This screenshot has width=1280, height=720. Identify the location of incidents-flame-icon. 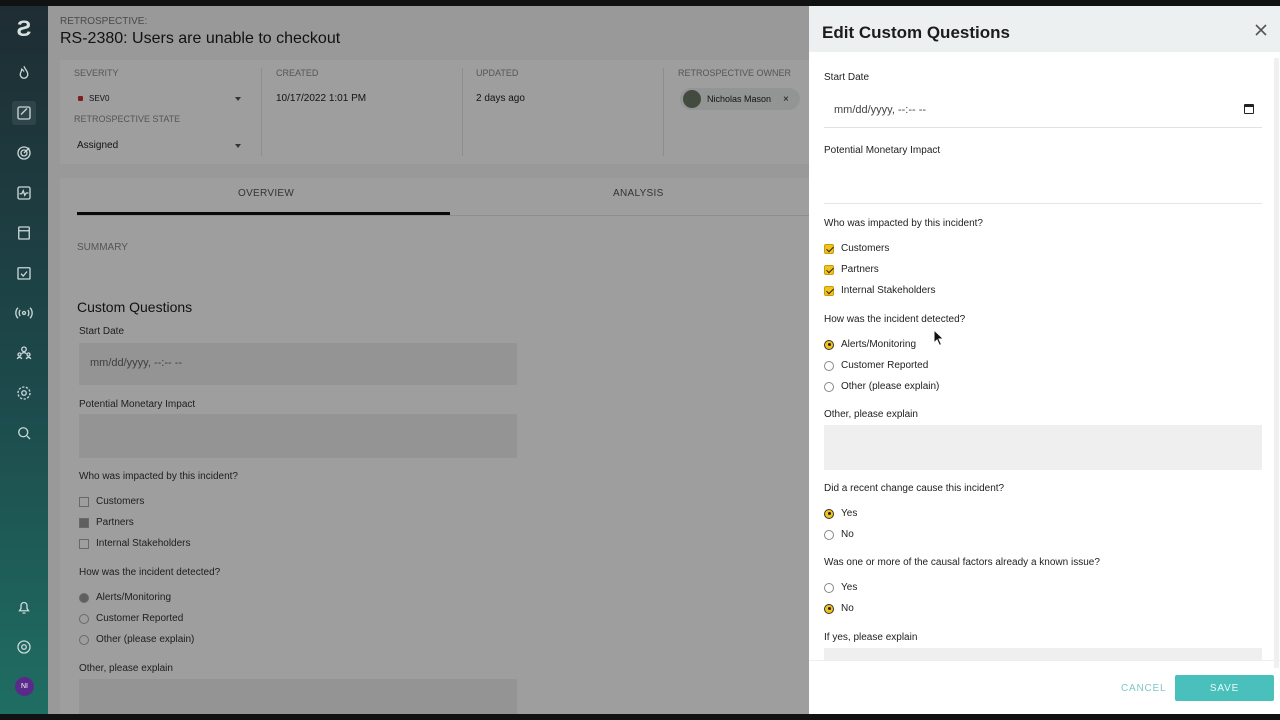
(24, 73).